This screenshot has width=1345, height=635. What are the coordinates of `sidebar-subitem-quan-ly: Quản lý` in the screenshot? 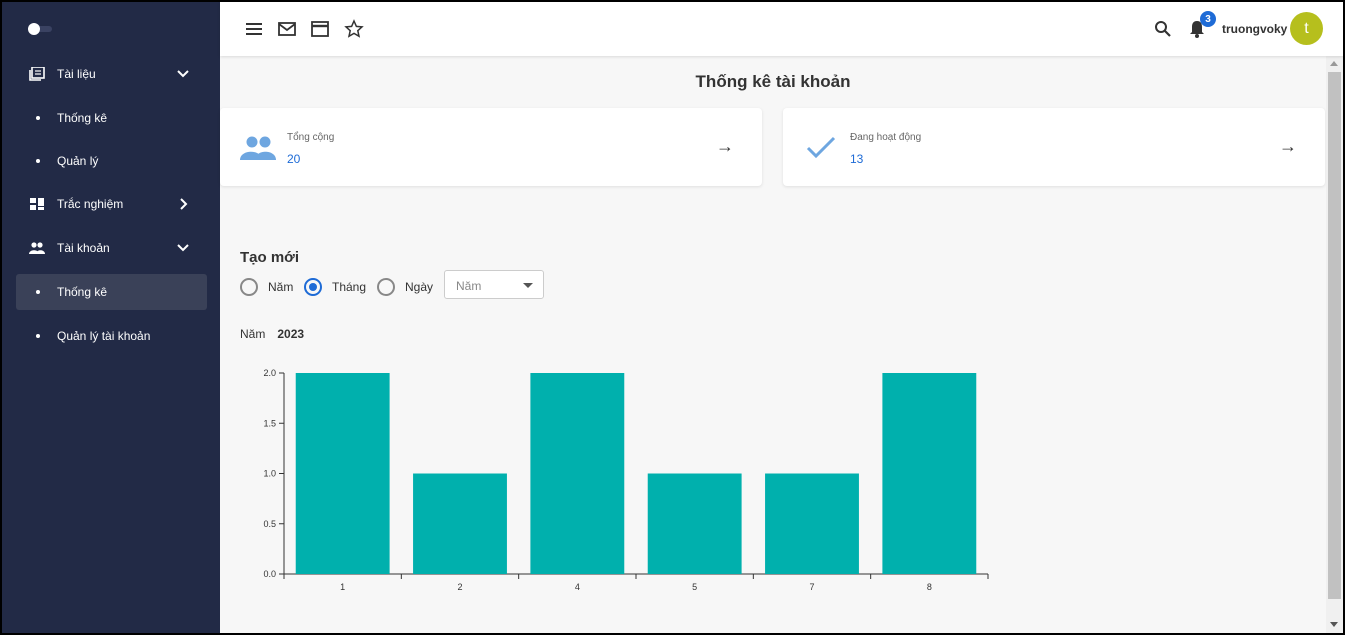 It's located at (111, 161).